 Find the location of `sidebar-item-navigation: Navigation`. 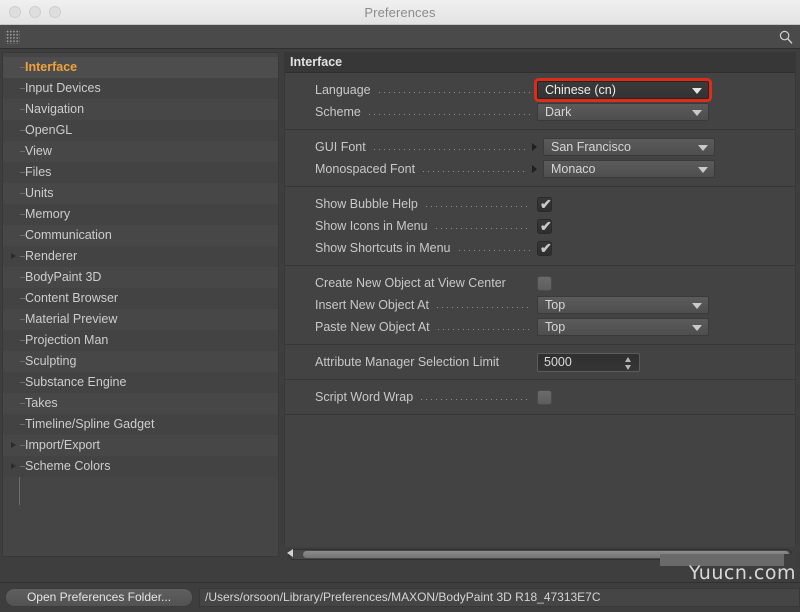

sidebar-item-navigation: Navigation is located at coordinates (140, 109).